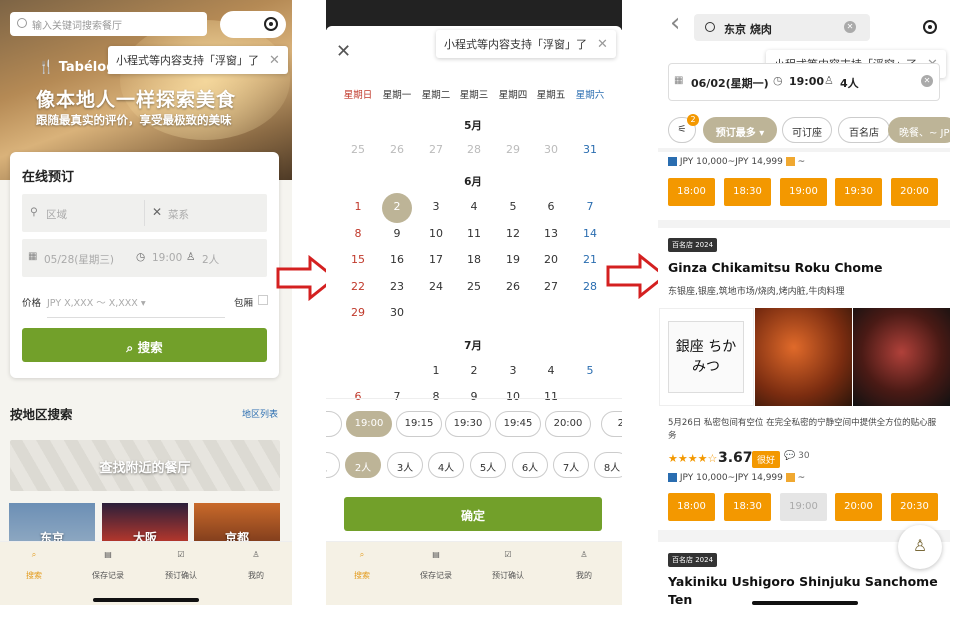  What do you see at coordinates (590, 237) in the screenshot?
I see `calendar-day: 14` at bounding box center [590, 237].